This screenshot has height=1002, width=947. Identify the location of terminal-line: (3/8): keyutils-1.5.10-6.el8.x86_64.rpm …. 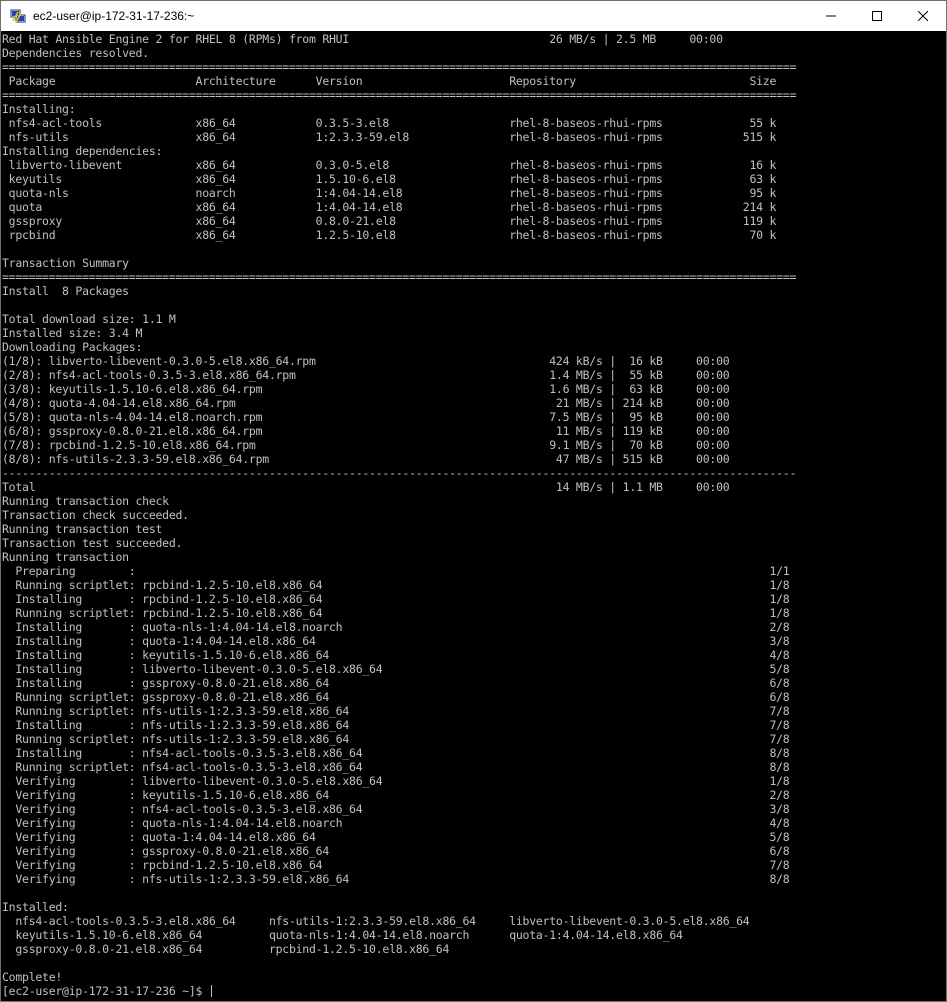
(366, 389).